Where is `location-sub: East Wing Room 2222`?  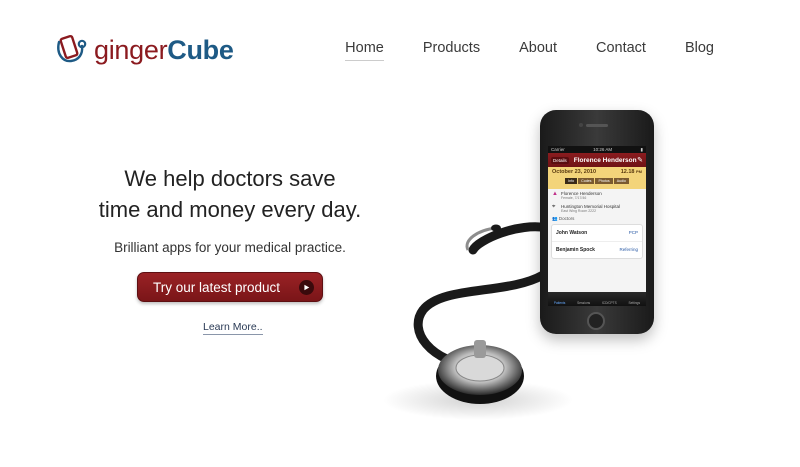 location-sub: East Wing Room 2222 is located at coordinates (579, 211).